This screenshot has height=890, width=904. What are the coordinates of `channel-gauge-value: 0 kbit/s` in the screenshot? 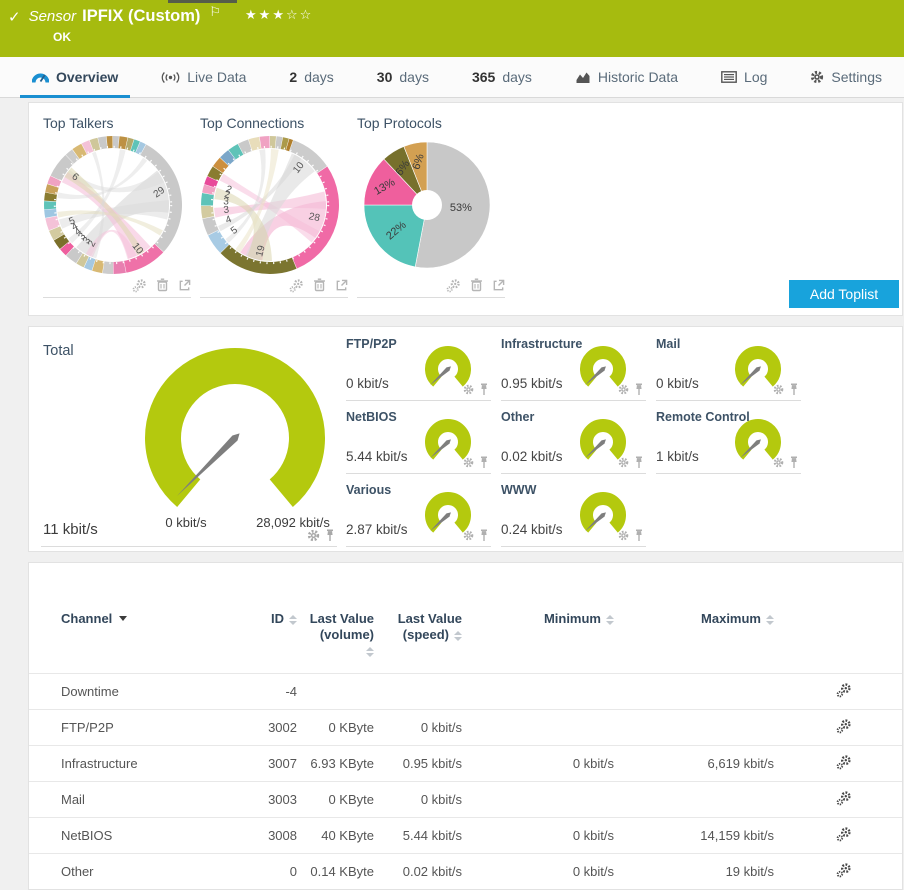 It's located at (367, 383).